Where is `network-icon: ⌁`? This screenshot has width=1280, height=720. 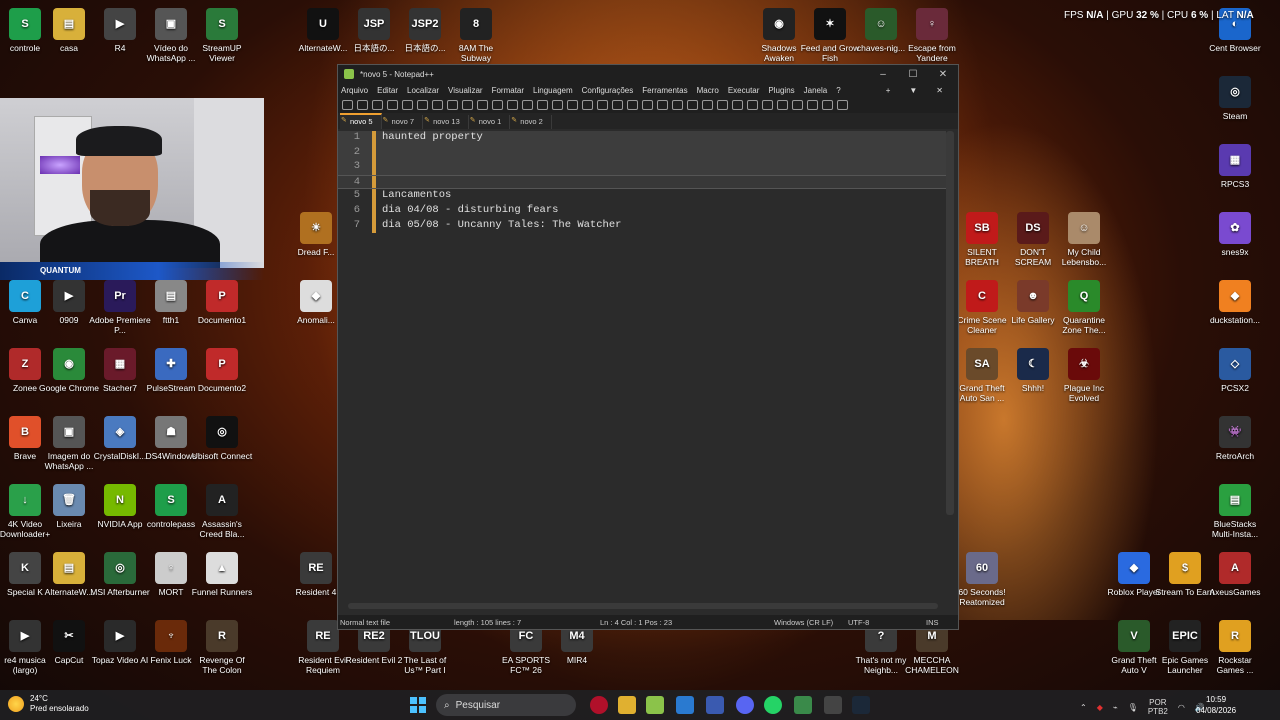 network-icon: ⌁ is located at coordinates (1115, 707).